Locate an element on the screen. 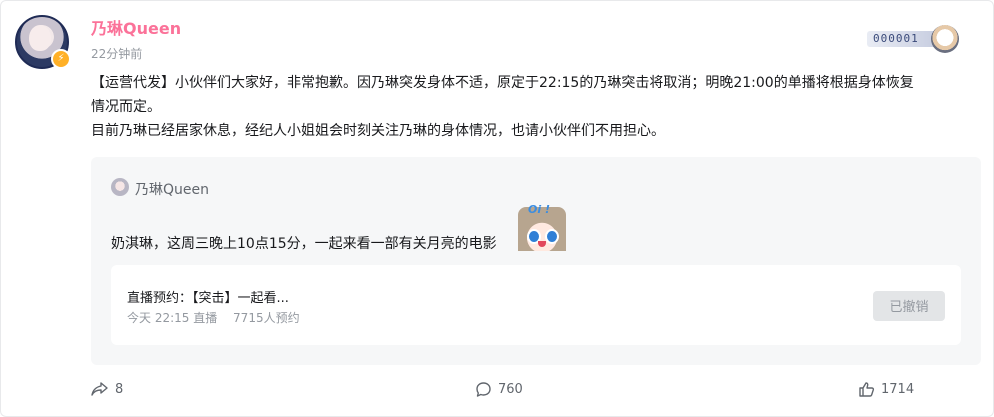 This screenshot has width=994, height=417. comment-count: 760 is located at coordinates (510, 389).